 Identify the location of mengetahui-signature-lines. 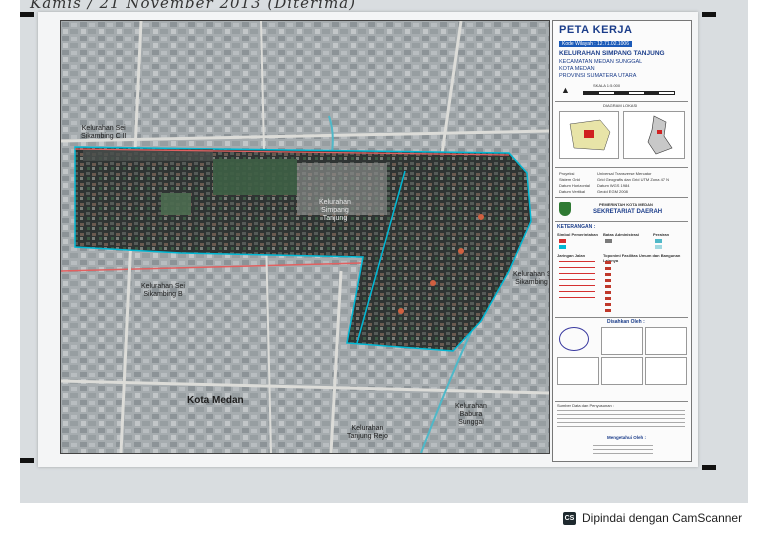
(623, 451).